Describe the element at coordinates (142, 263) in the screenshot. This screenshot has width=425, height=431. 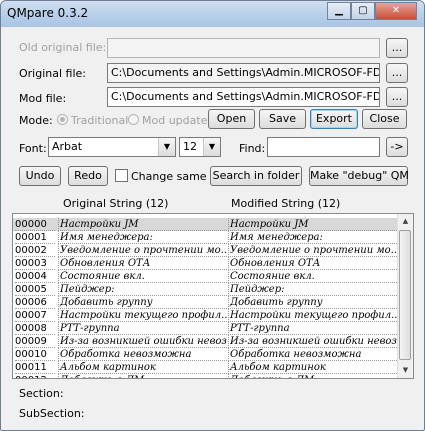
I see `row-original-string: Обновления ОТА` at that location.